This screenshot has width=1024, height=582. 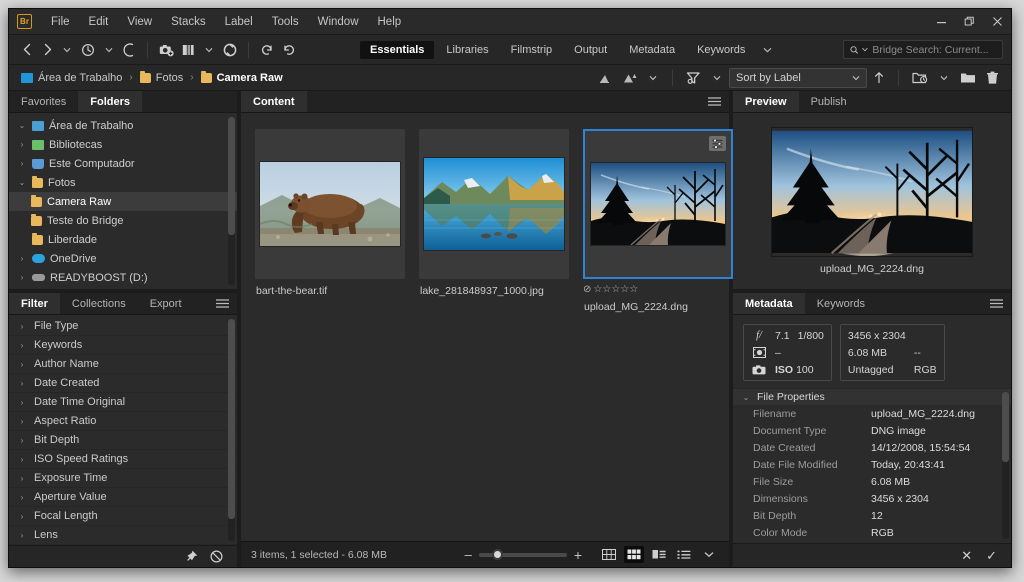 What do you see at coordinates (129, 50) in the screenshot?
I see `reveal-icon` at bounding box center [129, 50].